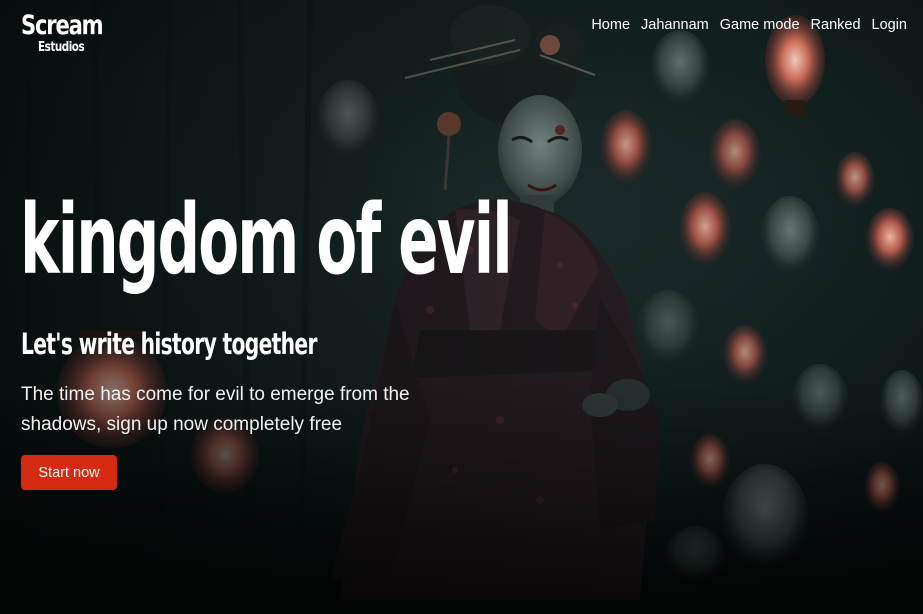 The image size is (923, 614). What do you see at coordinates (675, 25) in the screenshot?
I see `nav-item-jahannam: Jahannam` at bounding box center [675, 25].